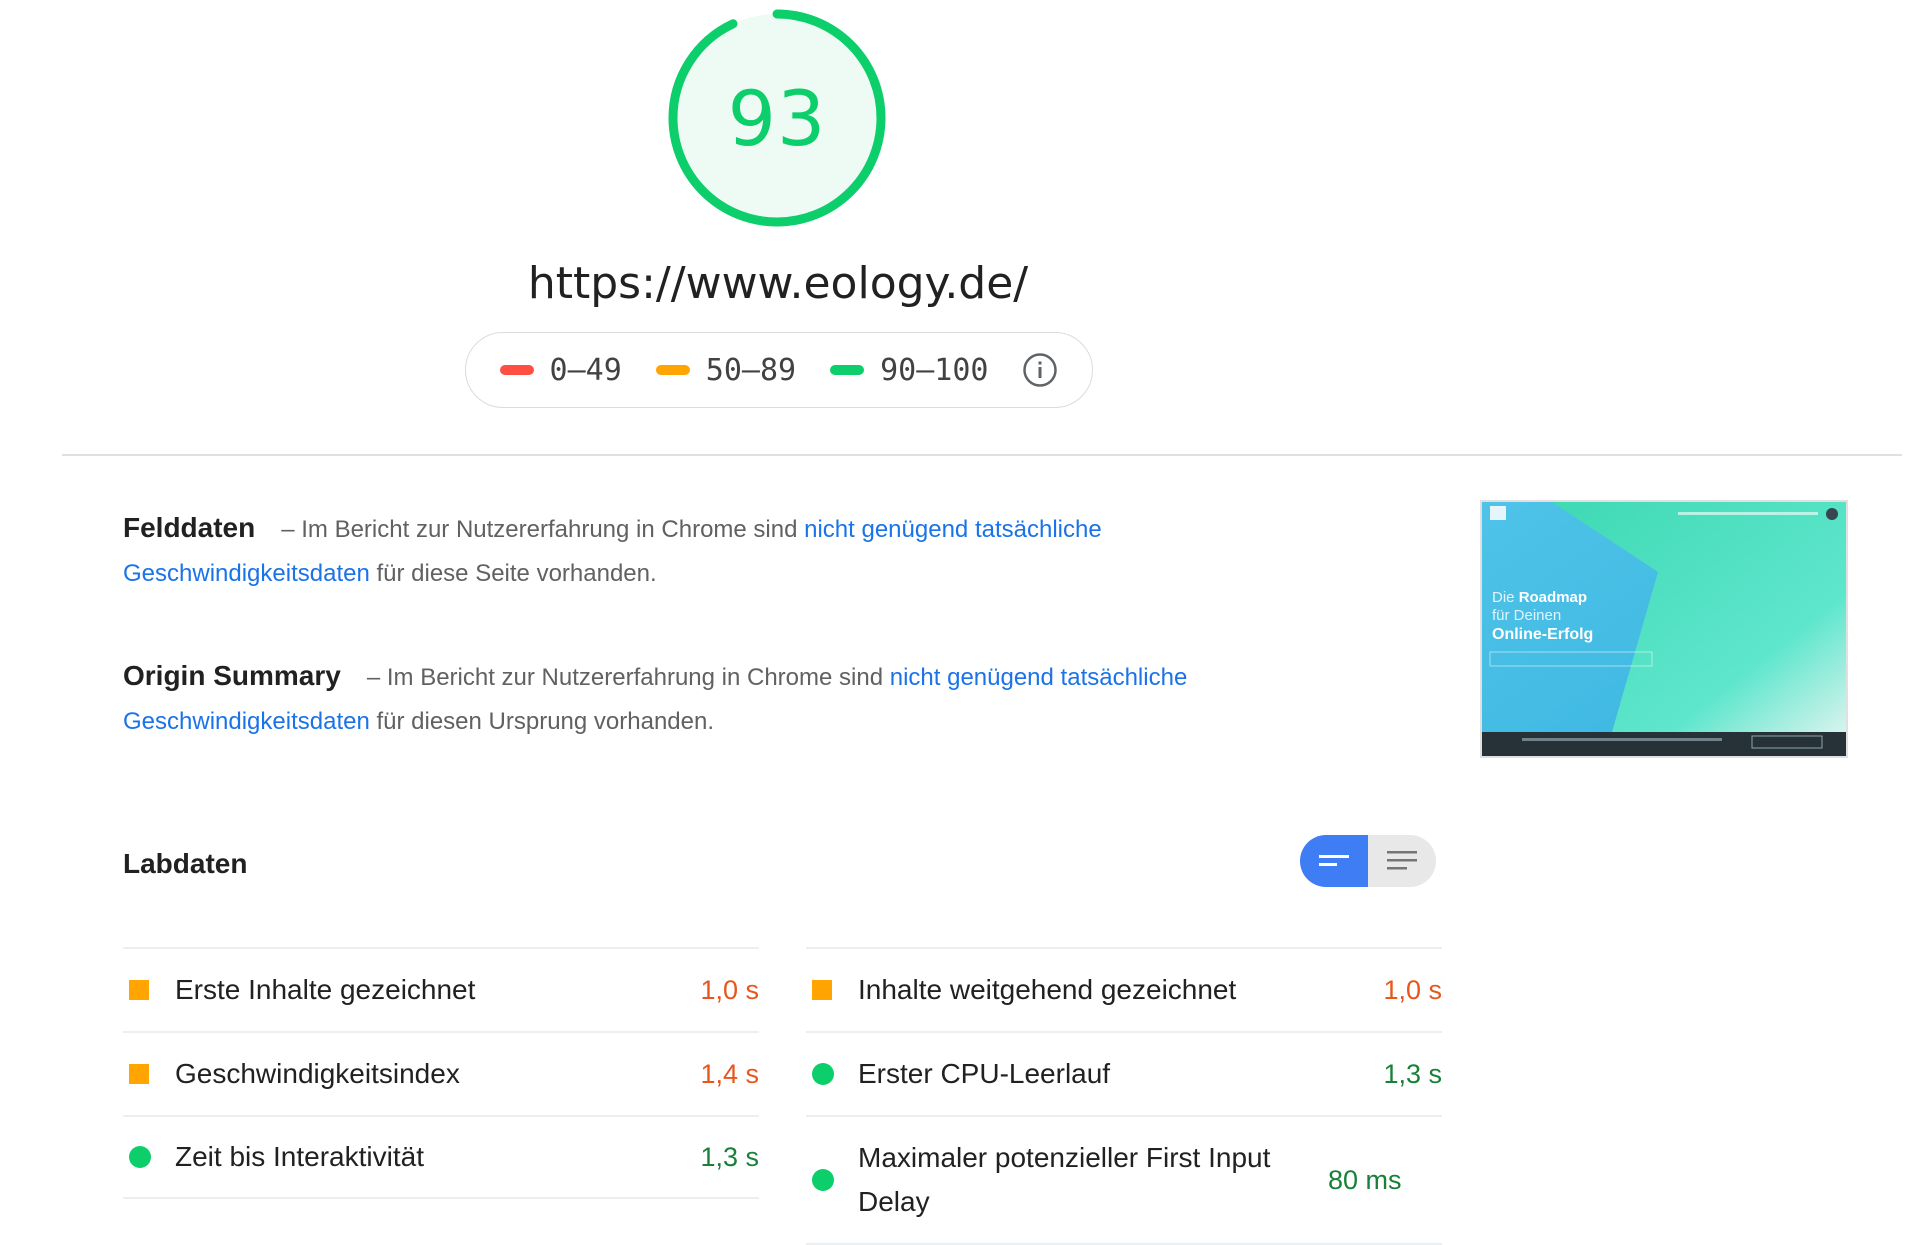 Image resolution: width=1924 pixels, height=1245 pixels. I want to click on page-url: https://www.eology.de/, so click(778, 283).